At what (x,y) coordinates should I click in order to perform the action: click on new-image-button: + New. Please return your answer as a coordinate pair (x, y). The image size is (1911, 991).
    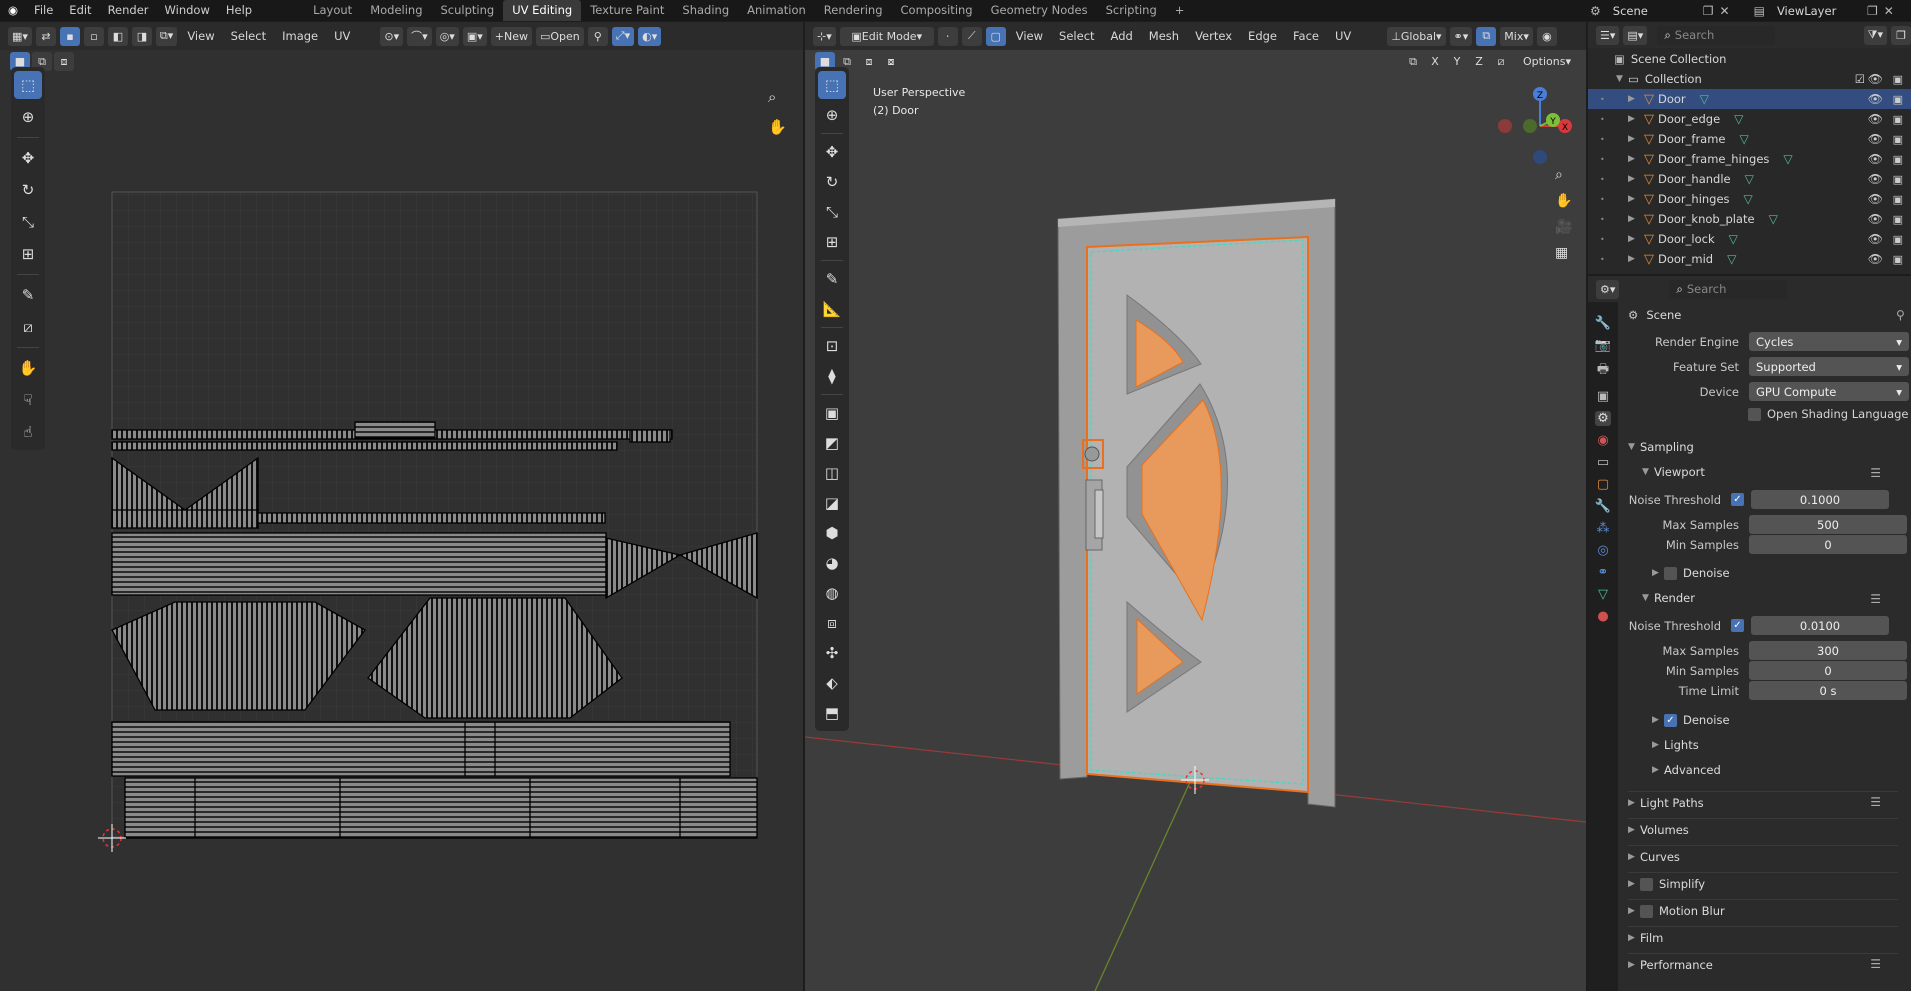
    Looking at the image, I should click on (511, 36).